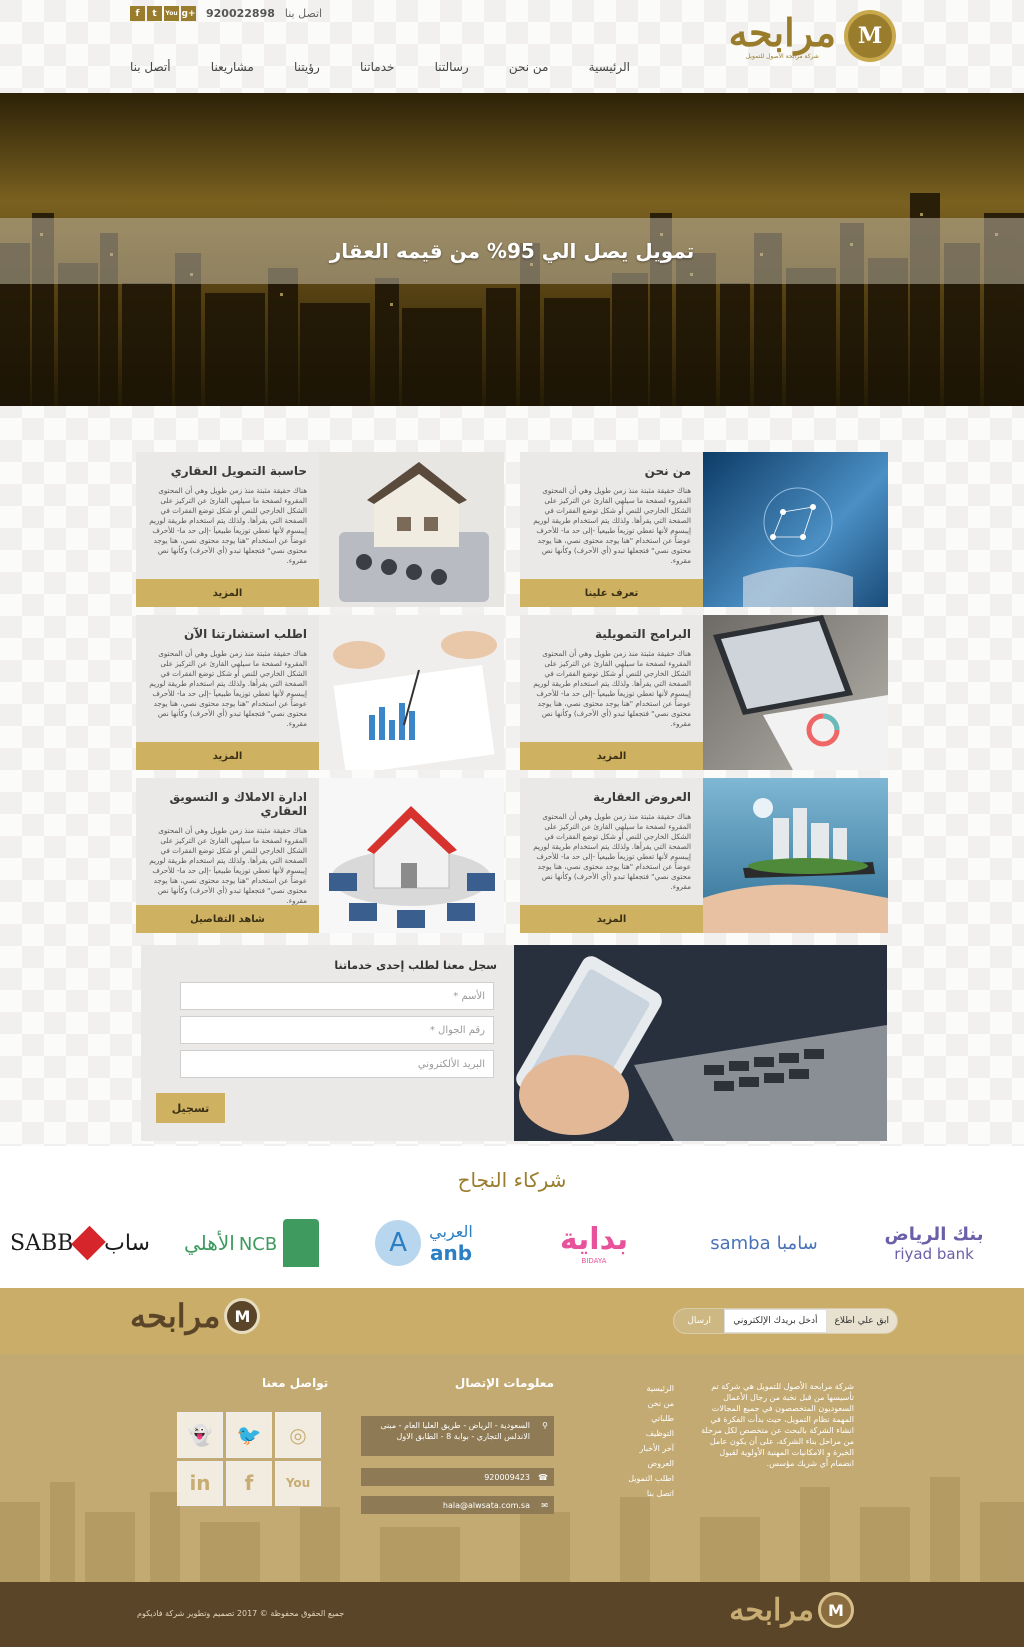 The height and width of the screenshot is (1647, 1024). Describe the element at coordinates (791, 1610) in the screenshot. I see `bottom-logo: مرابحه M` at that location.